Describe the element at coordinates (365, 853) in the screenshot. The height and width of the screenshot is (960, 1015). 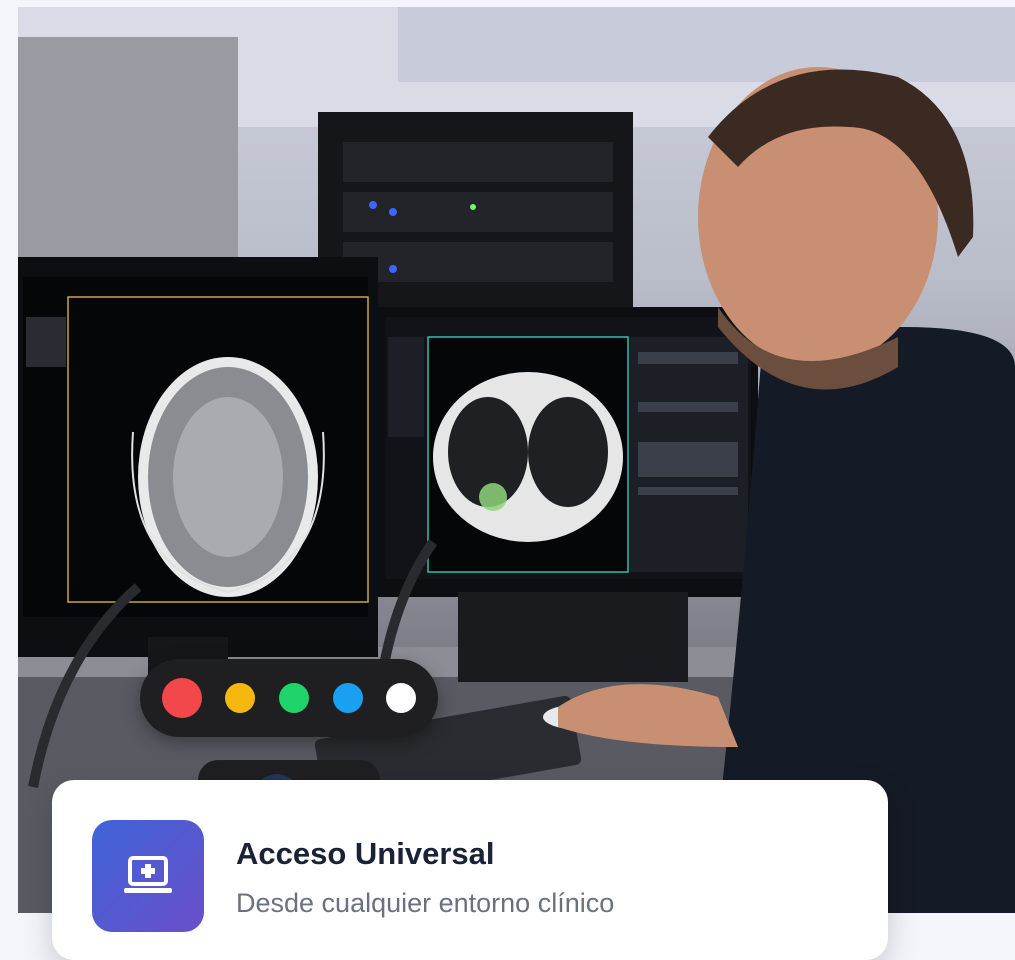
I see `feature-title: Acceso Universal` at that location.